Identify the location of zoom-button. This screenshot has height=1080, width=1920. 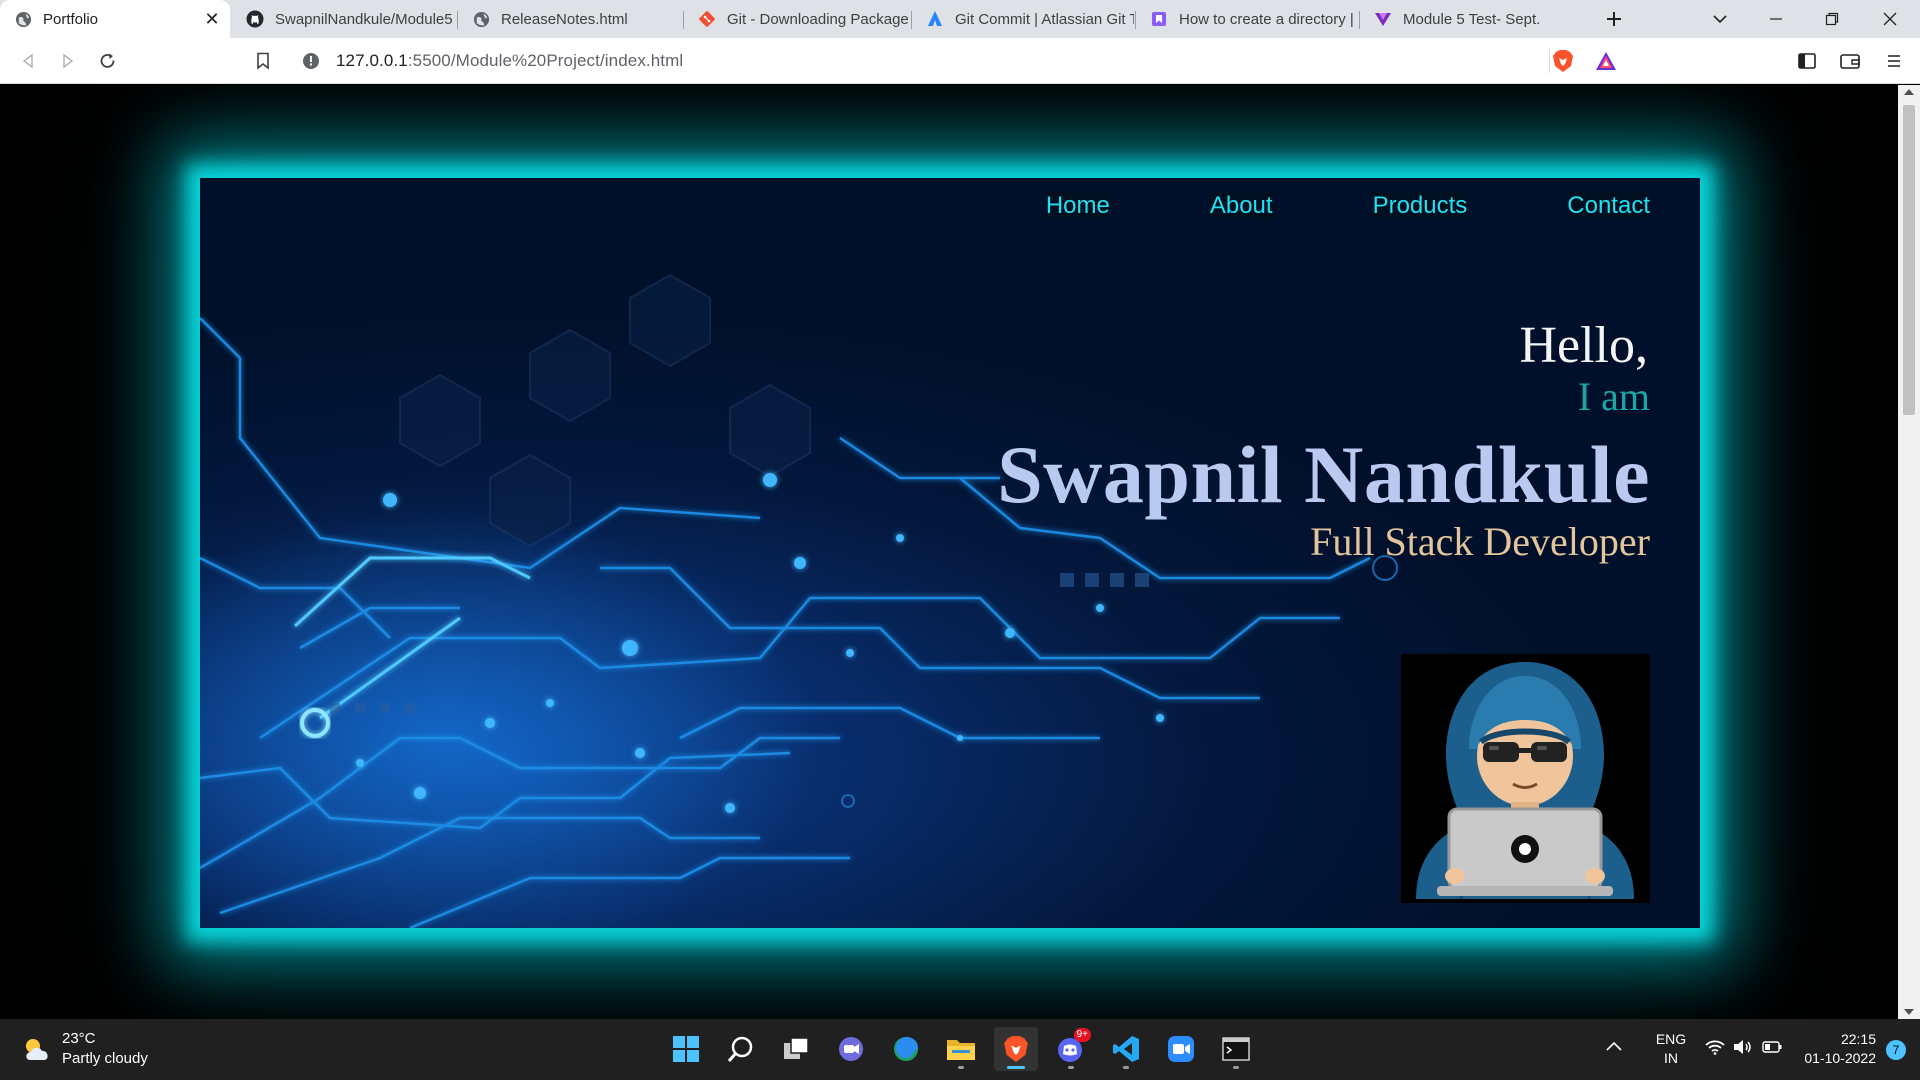
(1181, 1049).